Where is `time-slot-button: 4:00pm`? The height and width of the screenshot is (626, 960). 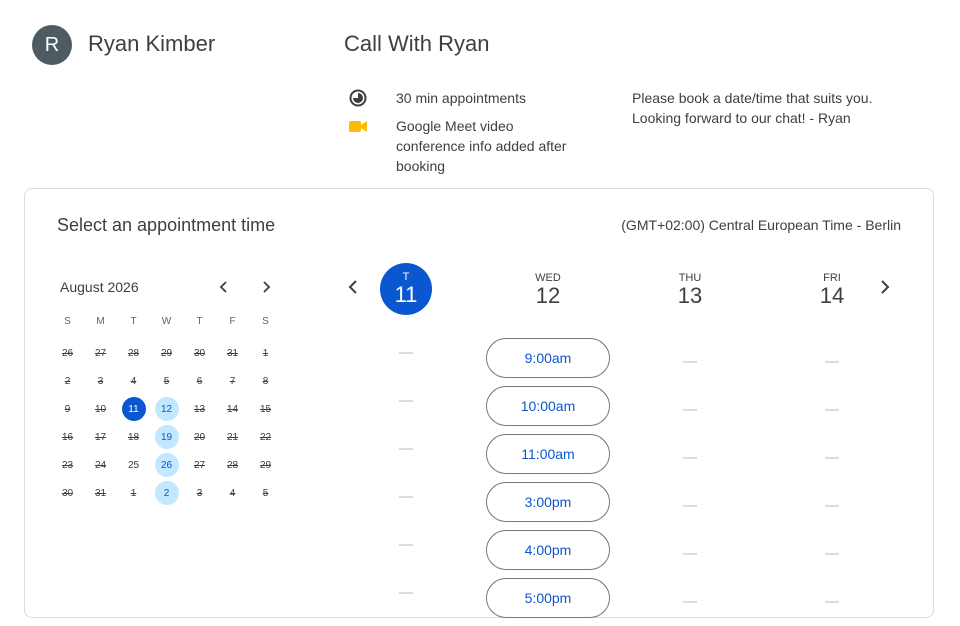
time-slot-button: 4:00pm is located at coordinates (548, 550).